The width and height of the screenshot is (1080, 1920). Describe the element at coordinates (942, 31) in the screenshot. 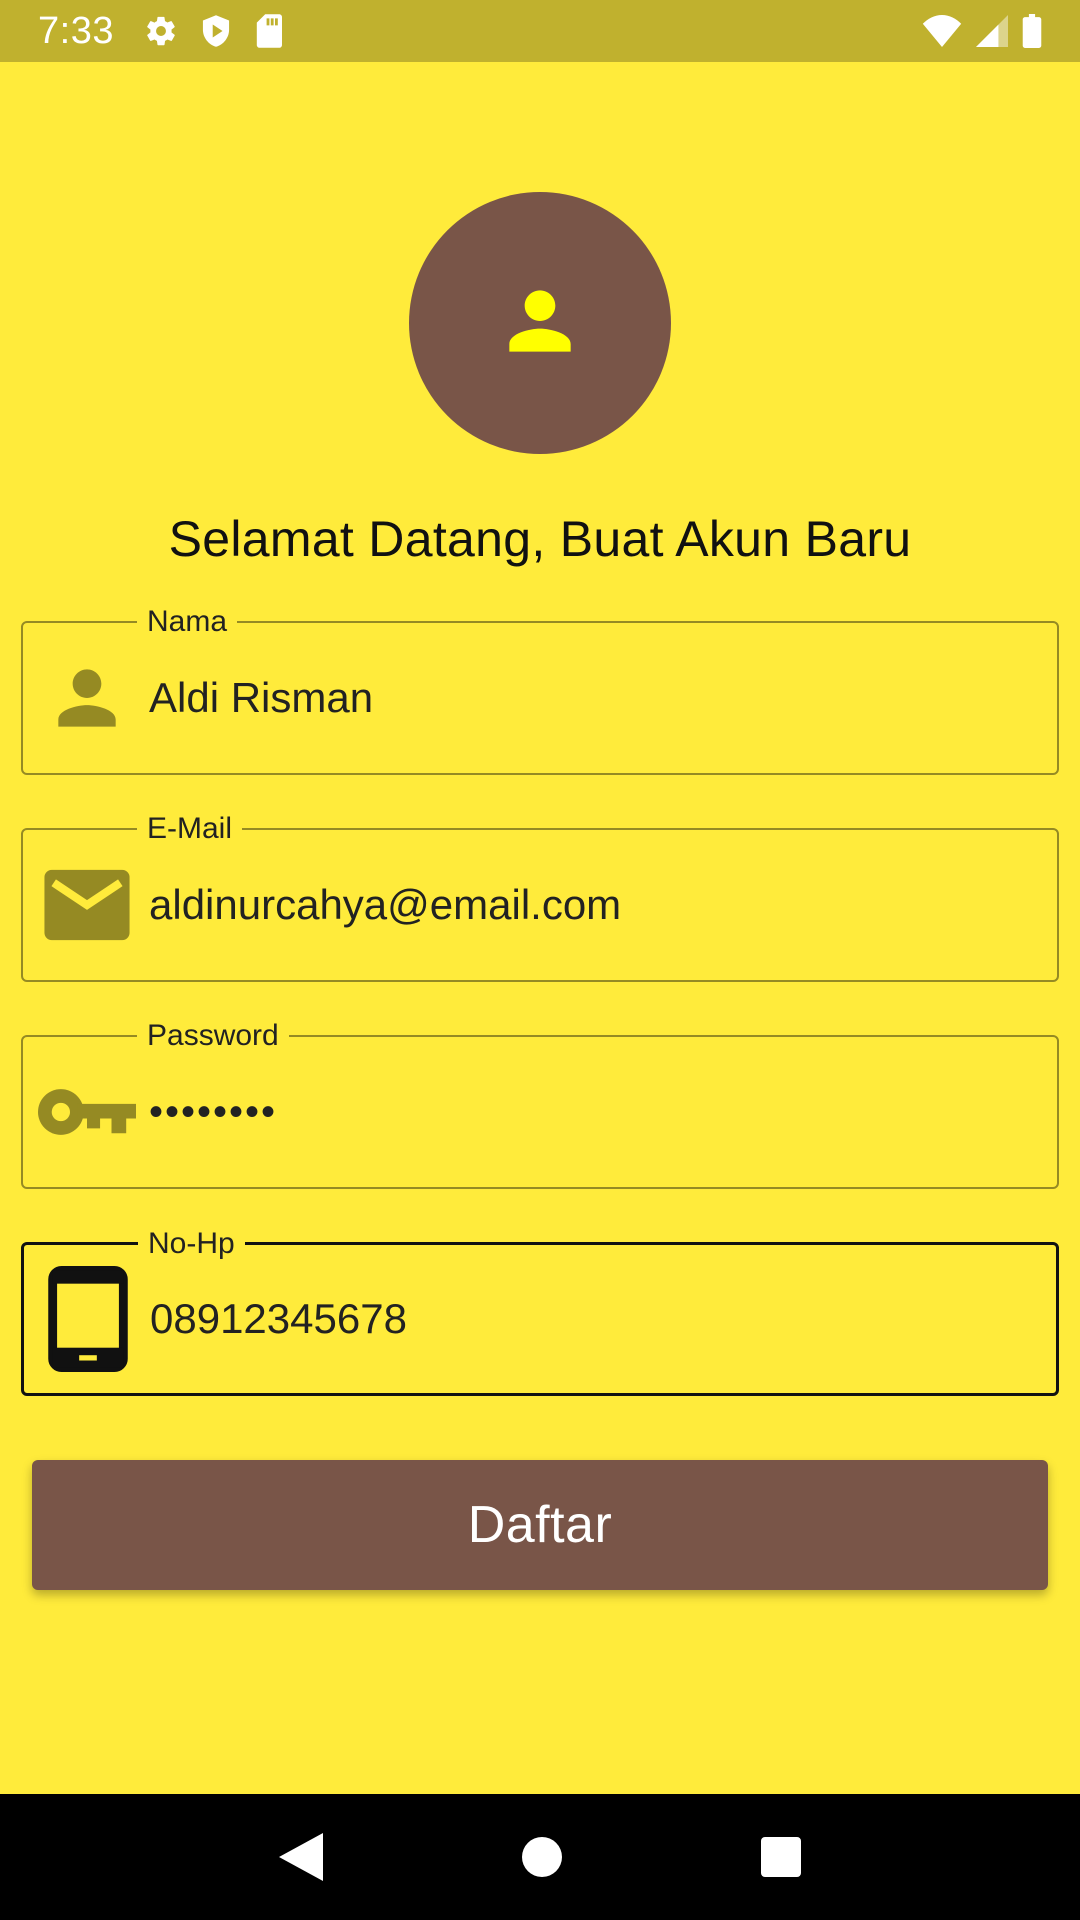

I see `wifi-icon` at that location.